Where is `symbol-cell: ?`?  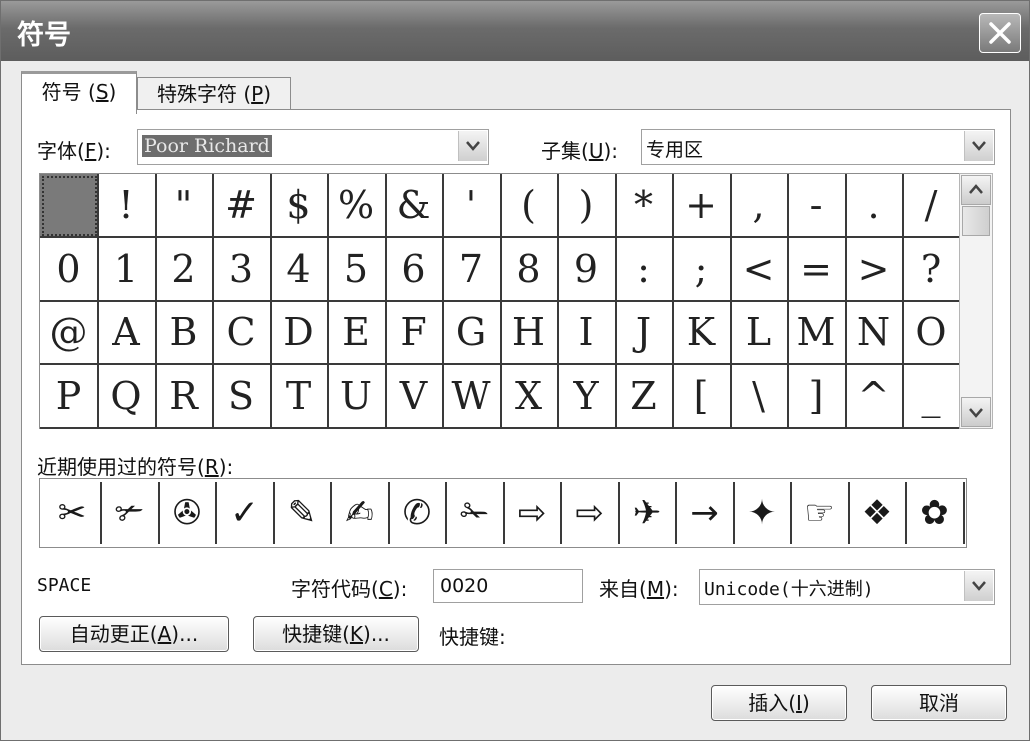 symbol-cell: ? is located at coordinates (932, 269).